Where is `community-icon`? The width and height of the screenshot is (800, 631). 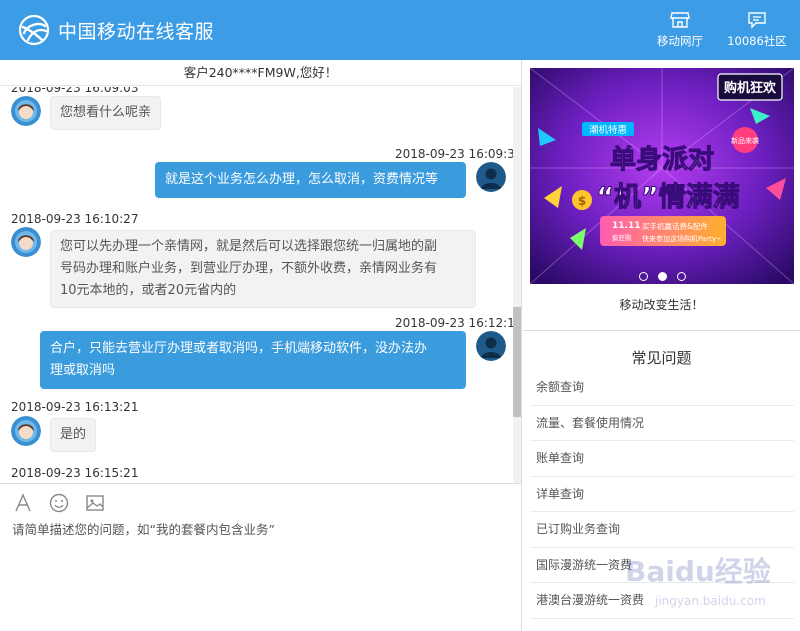 community-icon is located at coordinates (757, 20).